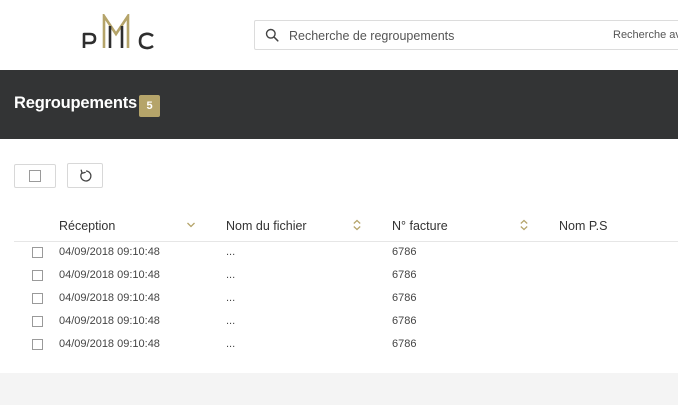  Describe the element at coordinates (420, 226) in the screenshot. I see `column-header-invoice-number: N° facture` at that location.